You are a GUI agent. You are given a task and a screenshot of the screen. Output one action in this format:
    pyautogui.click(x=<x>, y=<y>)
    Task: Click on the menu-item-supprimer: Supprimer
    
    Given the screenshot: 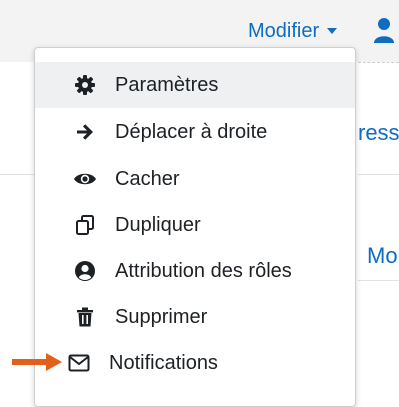 What is the action you would take?
    pyautogui.click(x=195, y=317)
    